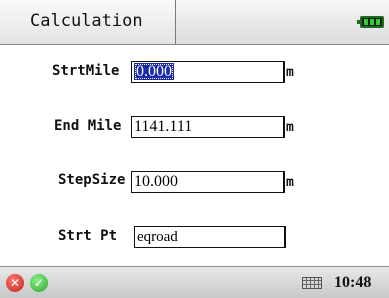 Image resolution: width=389 pixels, height=298 pixels. Describe the element at coordinates (15, 283) in the screenshot. I see `close-icon: ✕` at that location.